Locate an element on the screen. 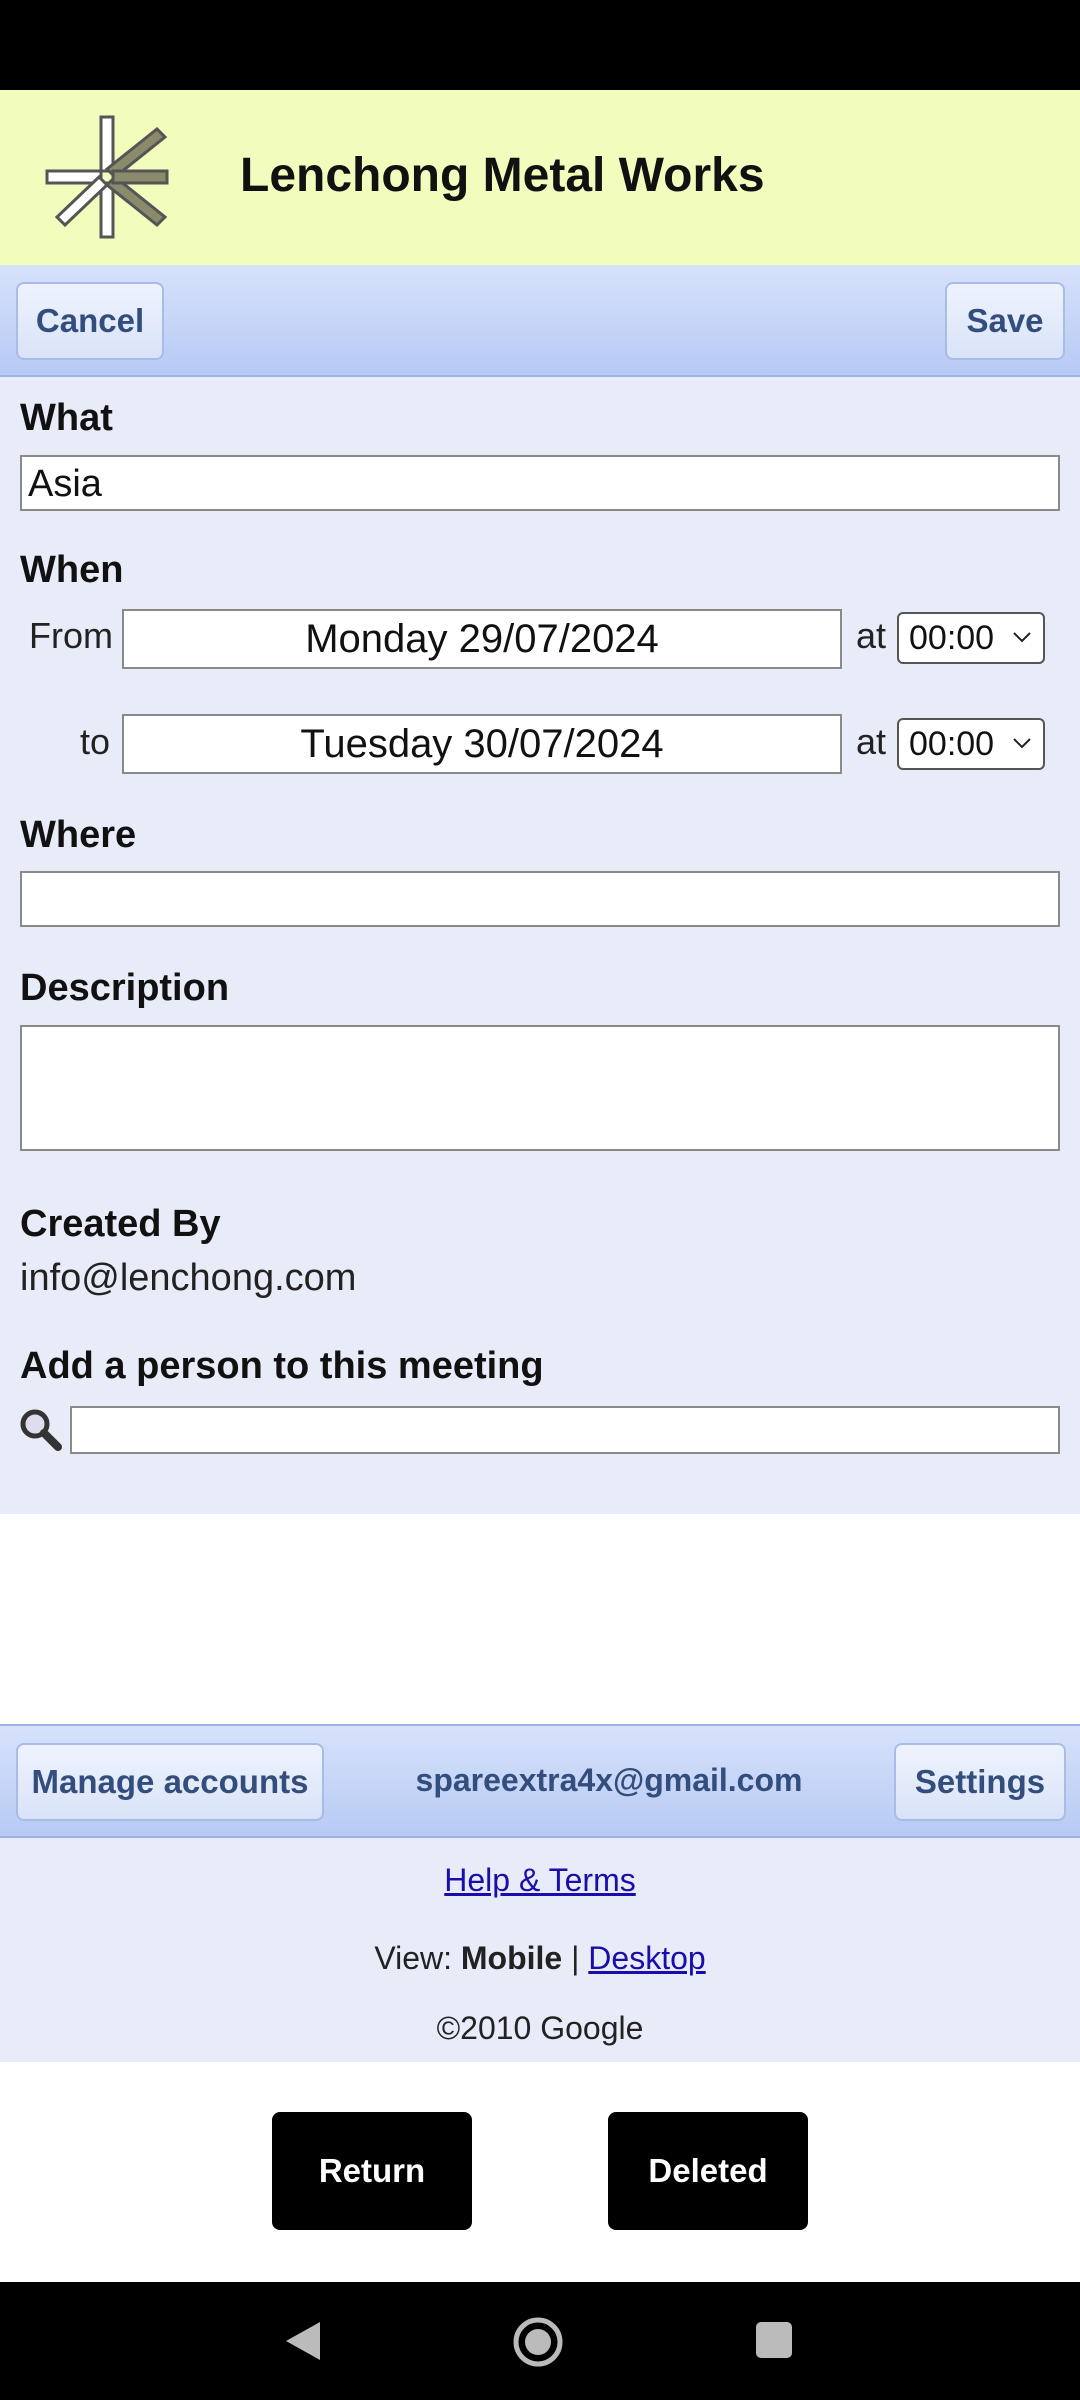 The height and width of the screenshot is (2400, 1080). back-icon is located at coordinates (303, 2341).